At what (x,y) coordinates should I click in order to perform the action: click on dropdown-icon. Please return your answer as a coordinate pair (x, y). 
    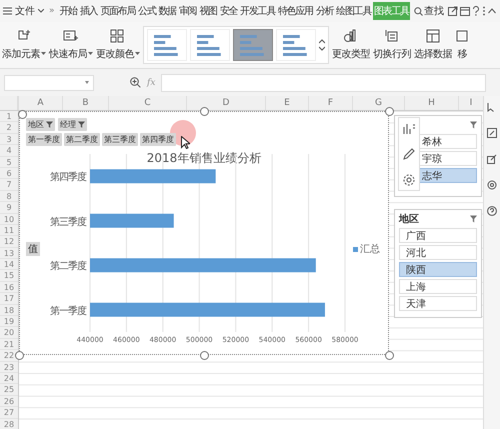
    Looking at the image, I should click on (87, 82).